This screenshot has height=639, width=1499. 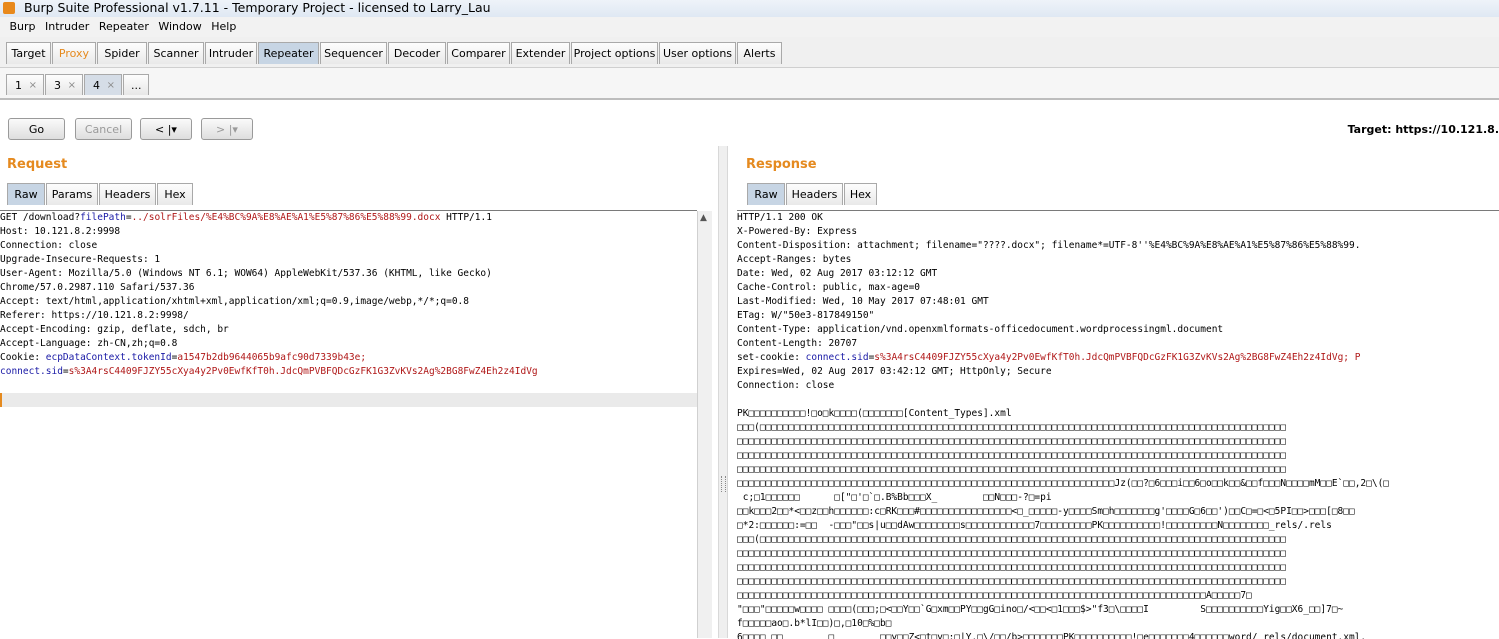 I want to click on tab-spider: Spider, so click(x=122, y=53).